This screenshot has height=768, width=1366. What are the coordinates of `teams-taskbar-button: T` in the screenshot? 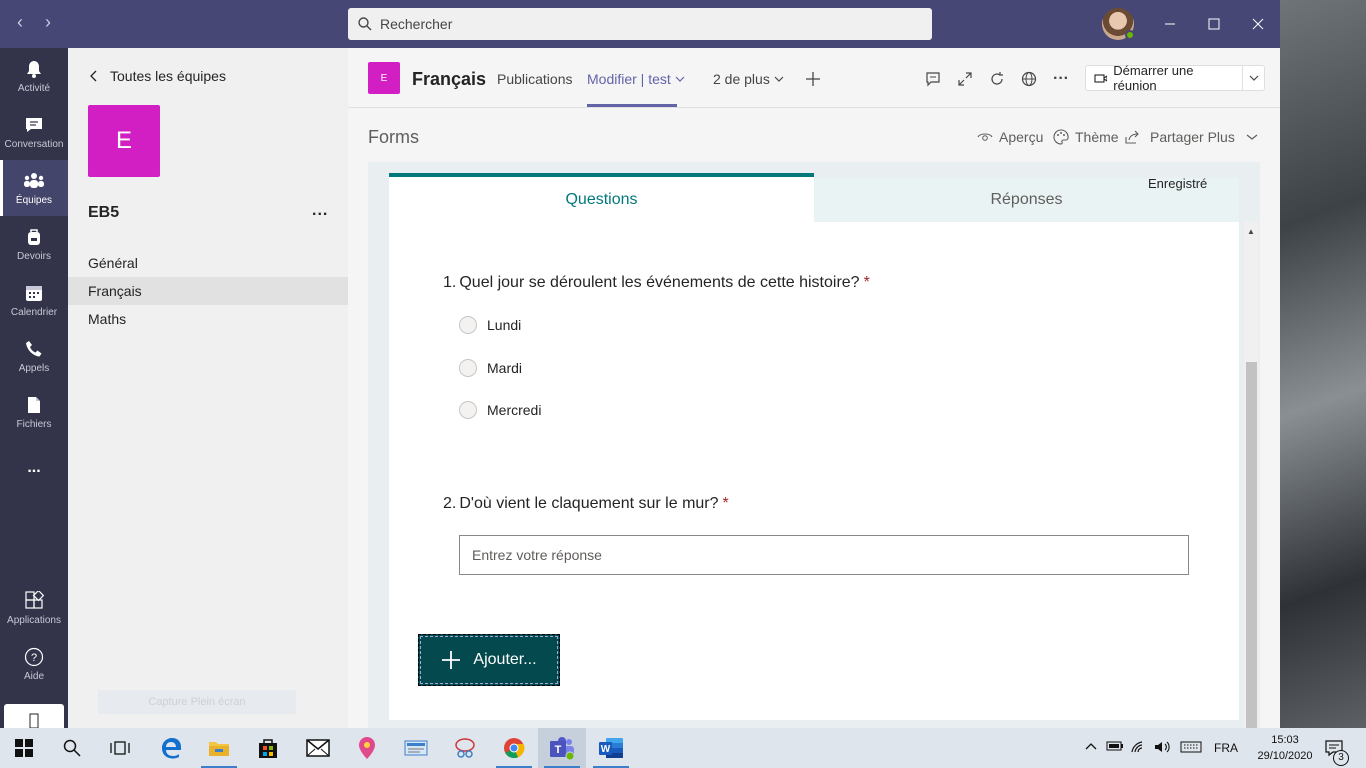 It's located at (562, 748).